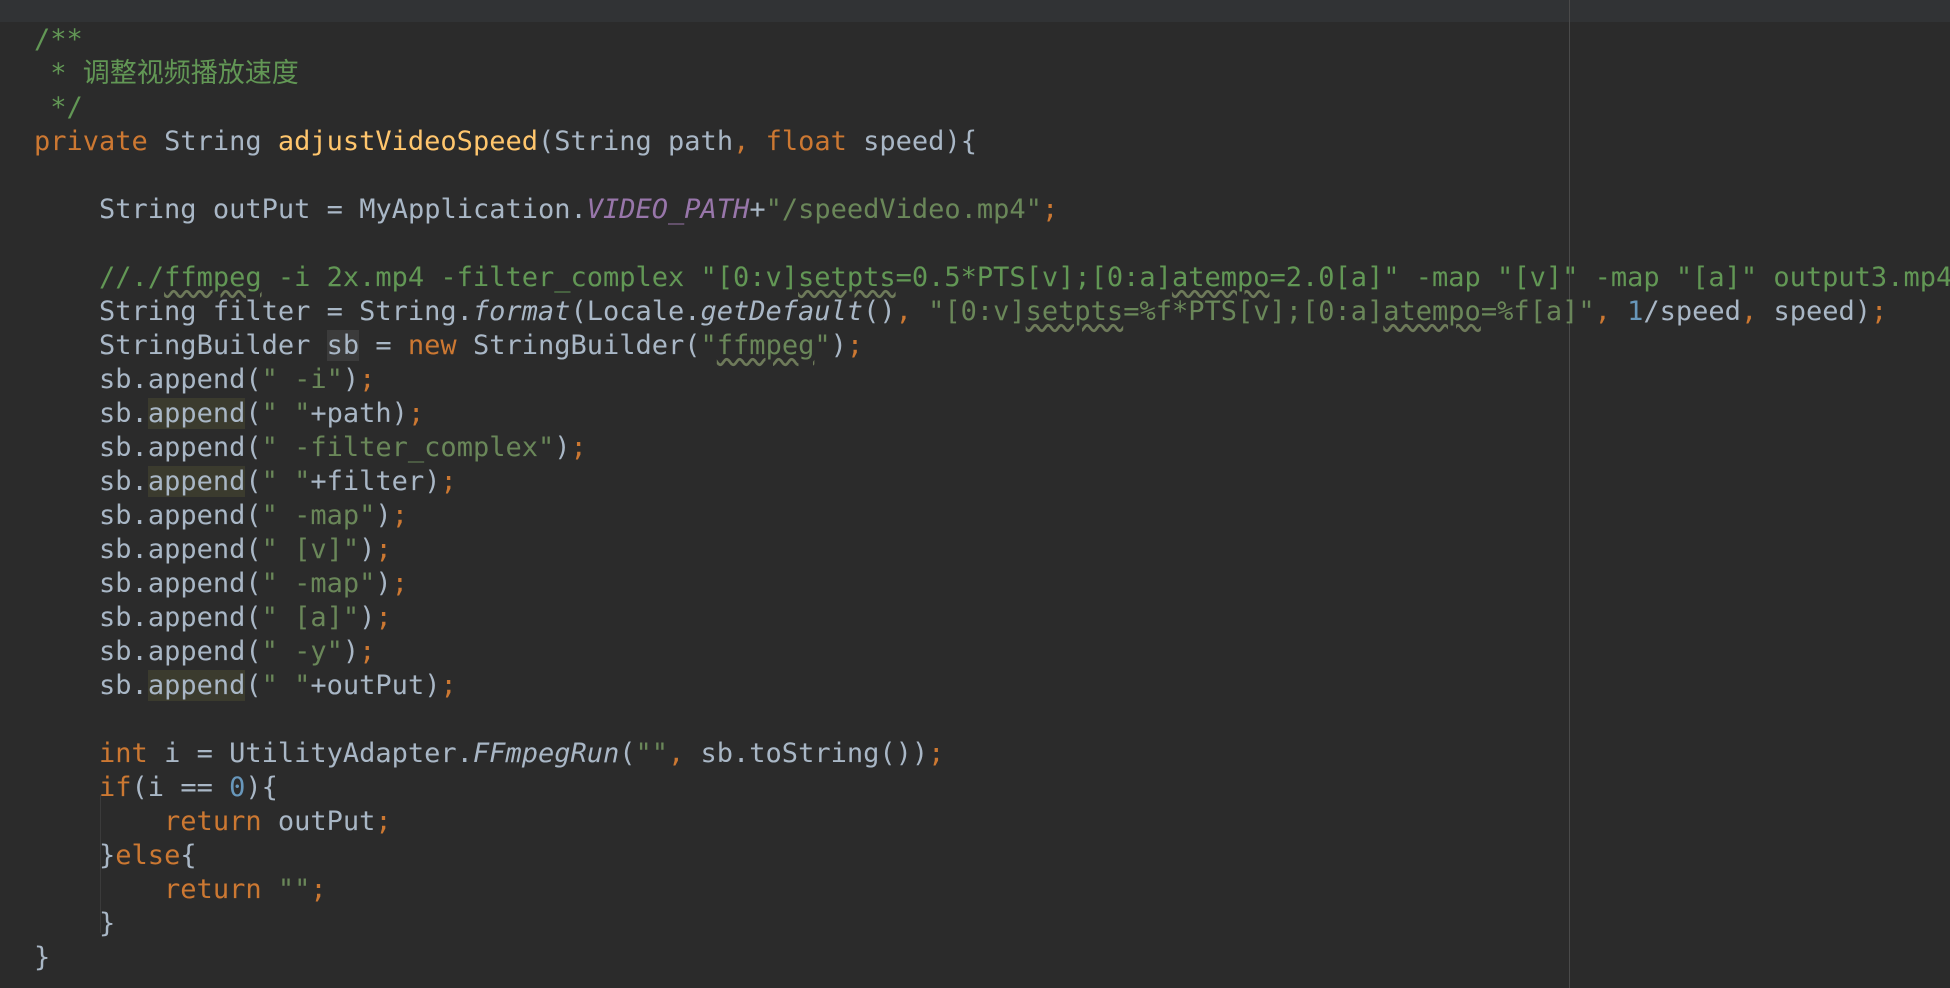  Describe the element at coordinates (310, 753) in the screenshot. I see `code-part: i = UtilityAdapter.` at that location.